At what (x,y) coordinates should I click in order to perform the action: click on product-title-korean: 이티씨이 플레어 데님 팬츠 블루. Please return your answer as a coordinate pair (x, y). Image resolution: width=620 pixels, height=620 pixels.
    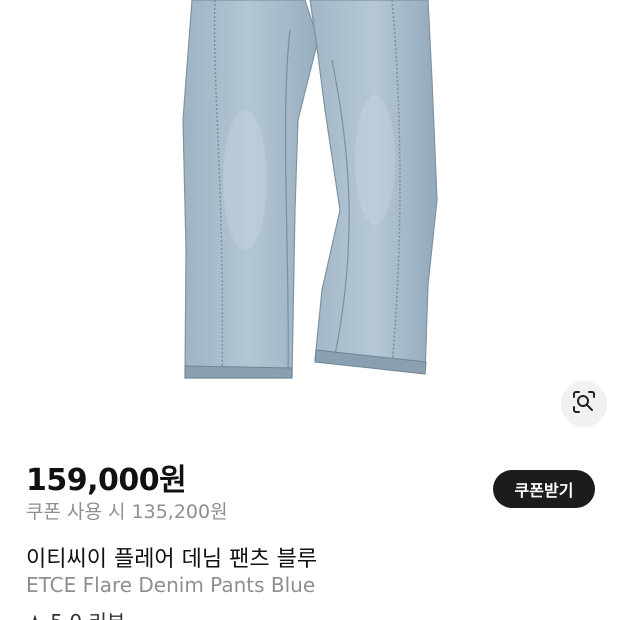
    Looking at the image, I should click on (172, 559).